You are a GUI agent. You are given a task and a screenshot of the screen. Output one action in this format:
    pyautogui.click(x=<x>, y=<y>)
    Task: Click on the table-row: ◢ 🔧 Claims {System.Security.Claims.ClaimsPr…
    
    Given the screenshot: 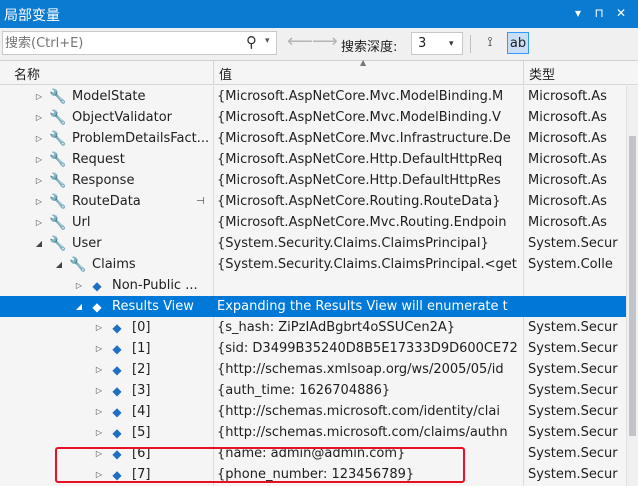 What is the action you would take?
    pyautogui.click(x=313, y=264)
    